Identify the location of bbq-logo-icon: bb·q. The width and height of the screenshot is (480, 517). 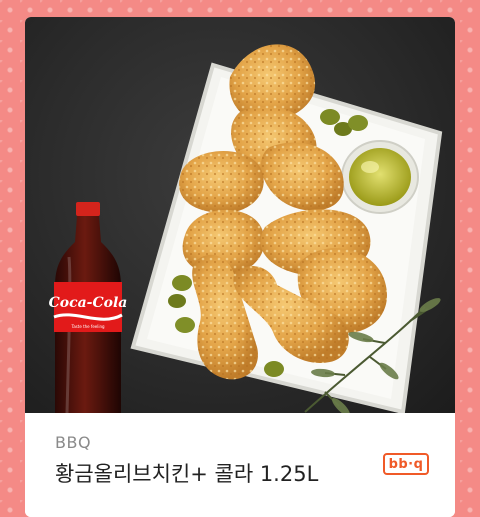
(406, 464).